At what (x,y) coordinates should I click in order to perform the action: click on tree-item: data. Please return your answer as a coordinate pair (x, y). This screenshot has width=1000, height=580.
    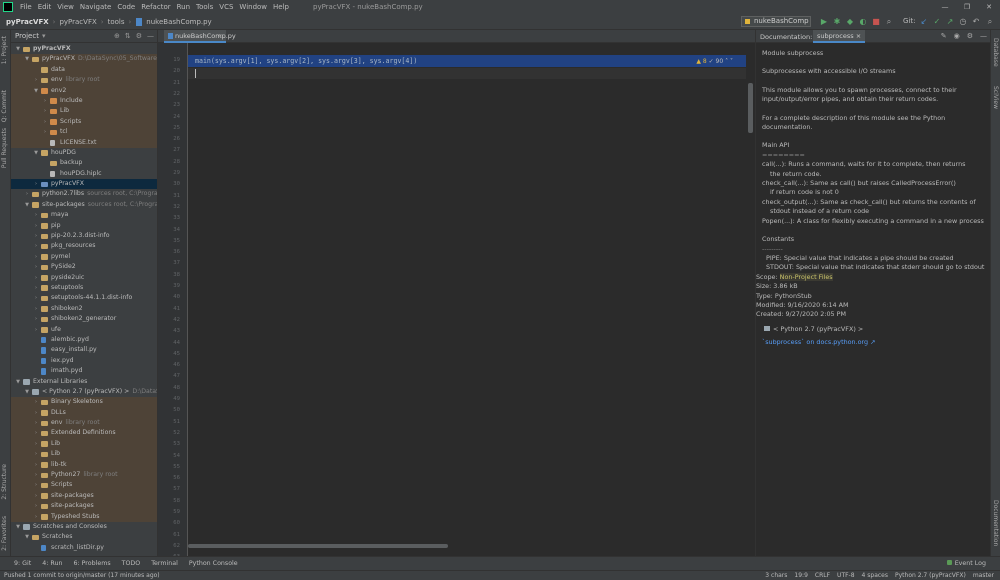
    Looking at the image, I should click on (84, 70).